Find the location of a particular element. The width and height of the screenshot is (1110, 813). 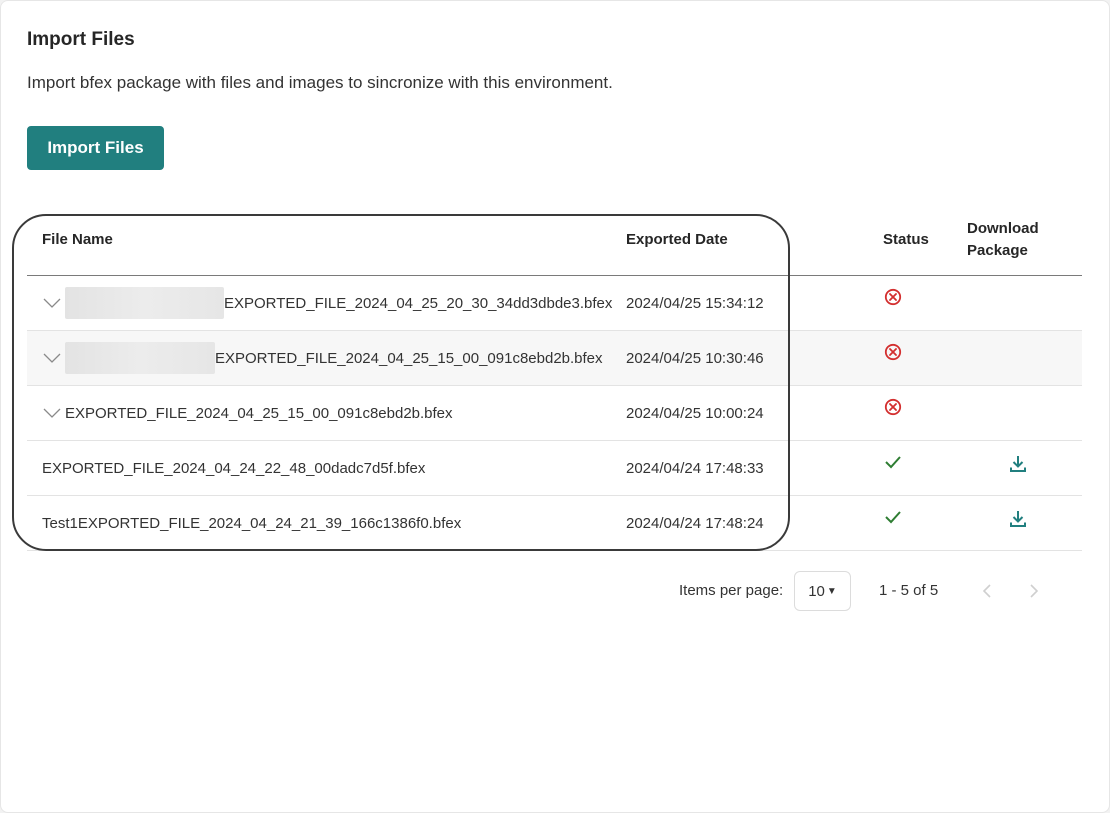

exported-date-cell: 2024/04/24 17:48:24 is located at coordinates (695, 523).